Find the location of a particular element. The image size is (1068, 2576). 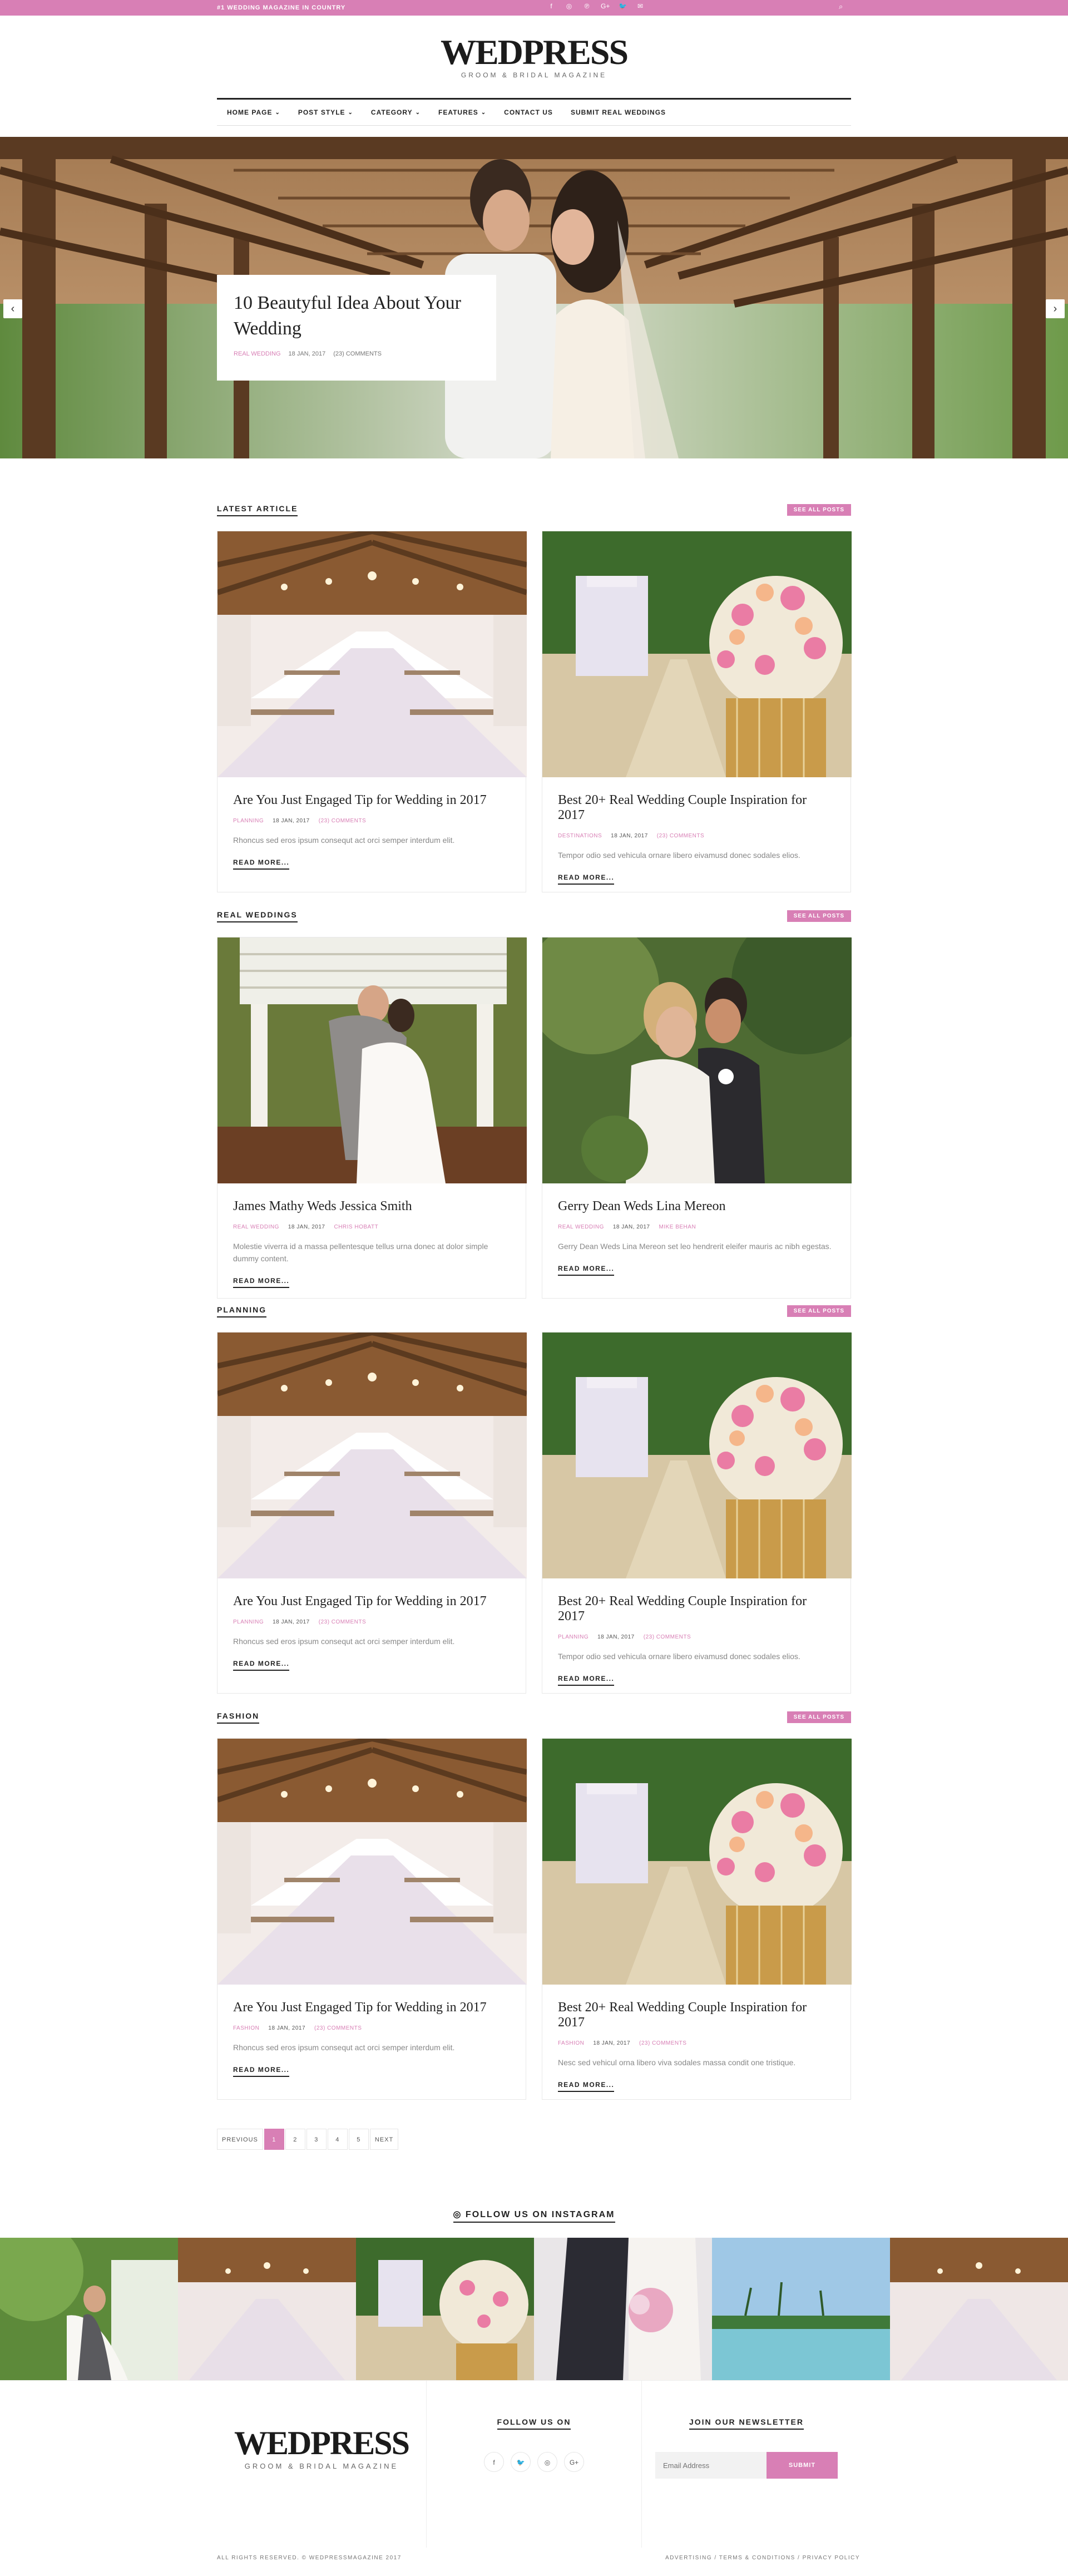

post-extra: MIKE BEHAN is located at coordinates (677, 1227).